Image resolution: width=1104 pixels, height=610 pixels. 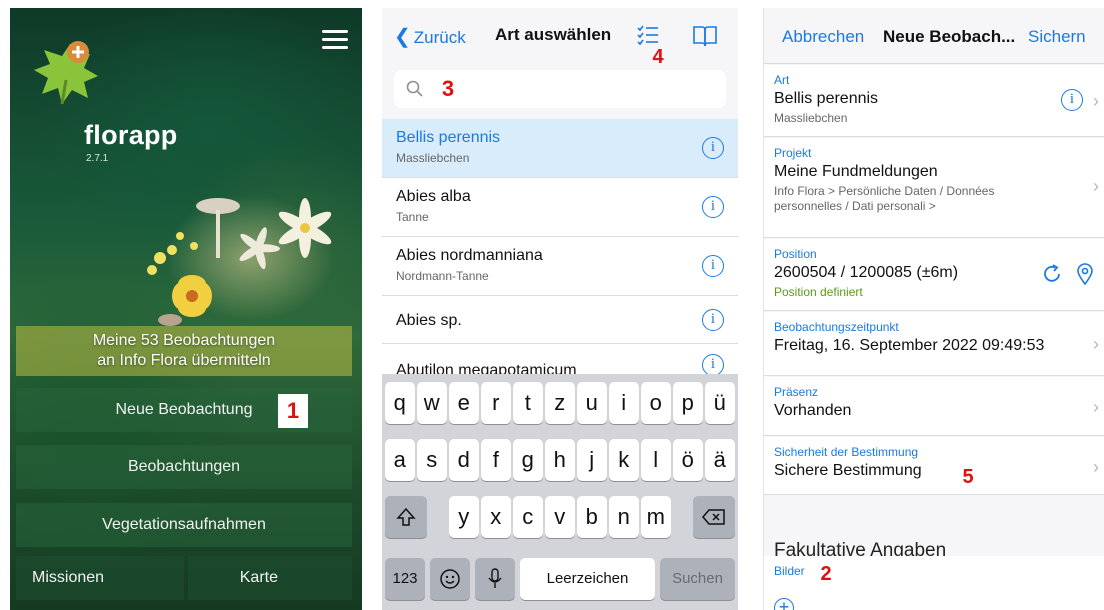 I want to click on key-s: s, so click(x=432, y=460).